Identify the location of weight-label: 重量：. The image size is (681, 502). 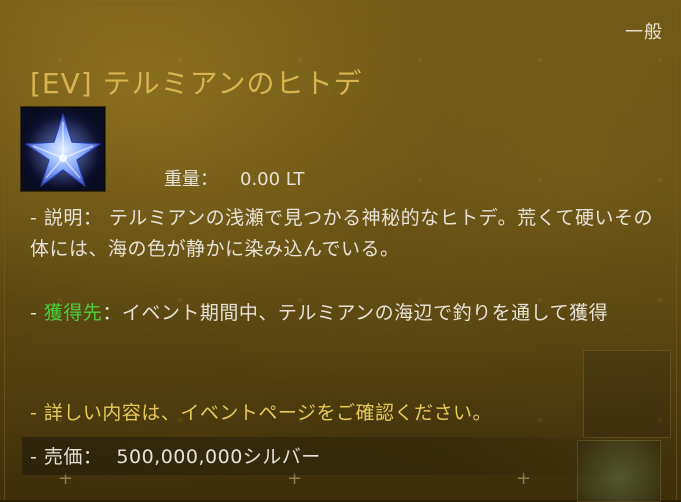
(191, 179).